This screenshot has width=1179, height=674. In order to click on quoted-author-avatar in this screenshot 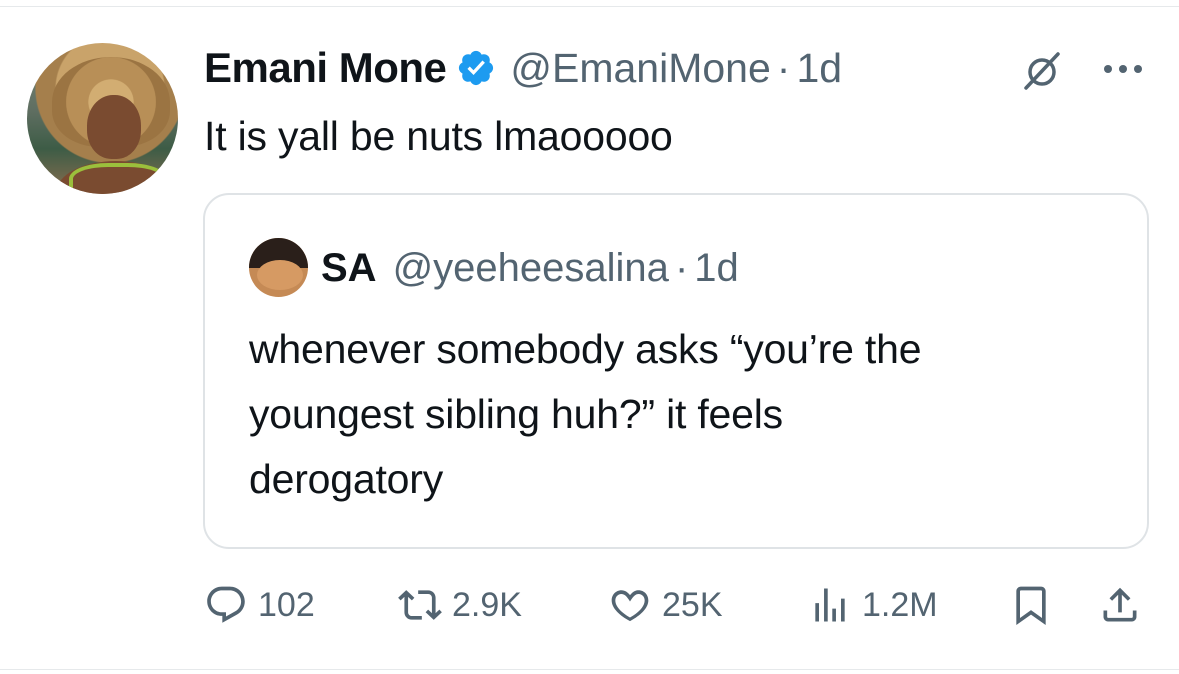, I will do `click(278, 267)`.